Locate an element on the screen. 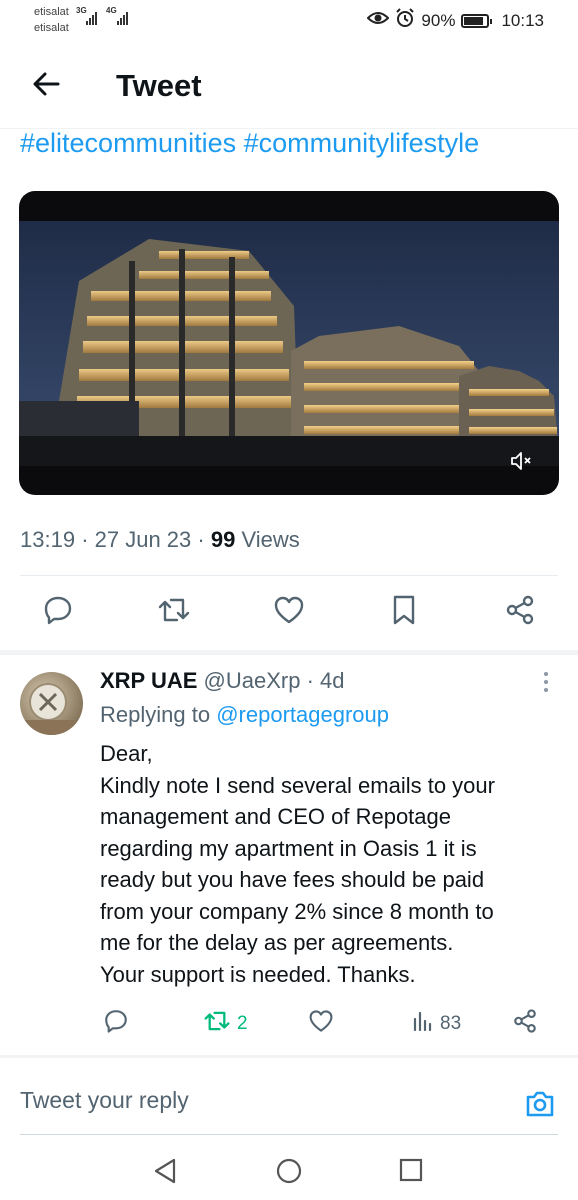  reply-line: from your company 2% since 8 month to is located at coordinates (297, 911).